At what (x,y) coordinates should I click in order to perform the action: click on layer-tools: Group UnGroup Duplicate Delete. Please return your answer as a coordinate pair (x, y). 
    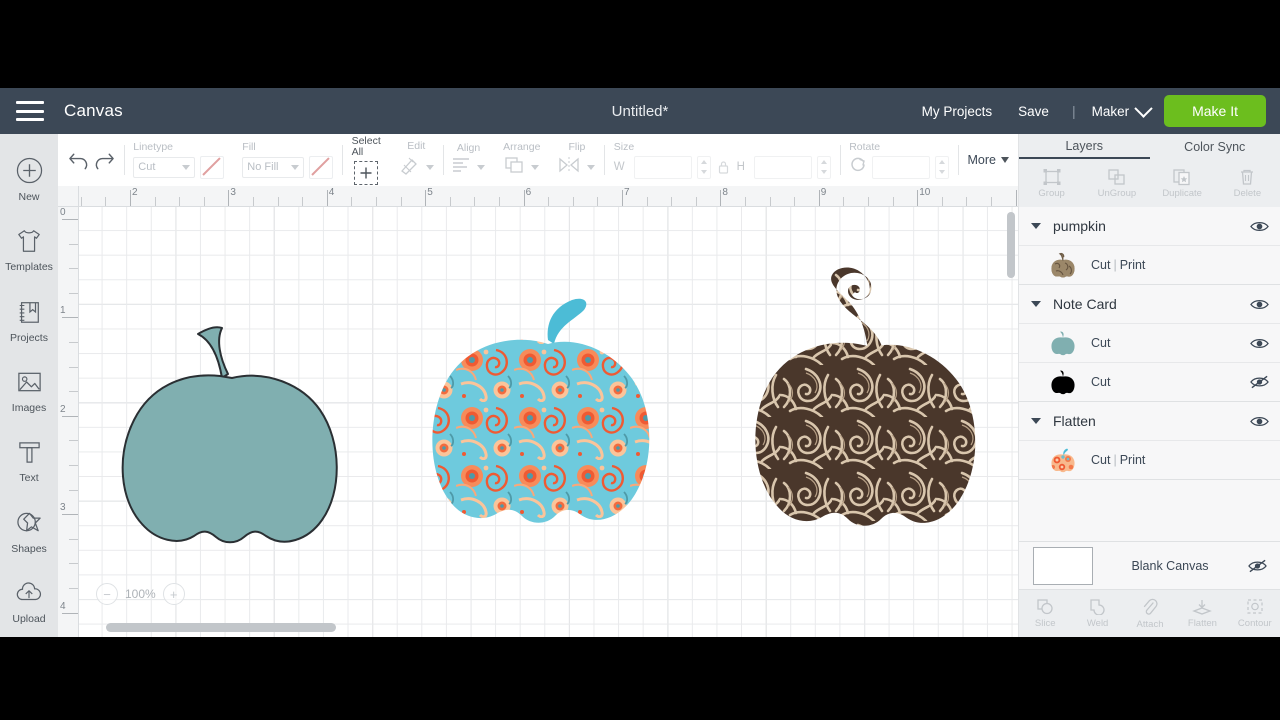
    Looking at the image, I should click on (1149, 183).